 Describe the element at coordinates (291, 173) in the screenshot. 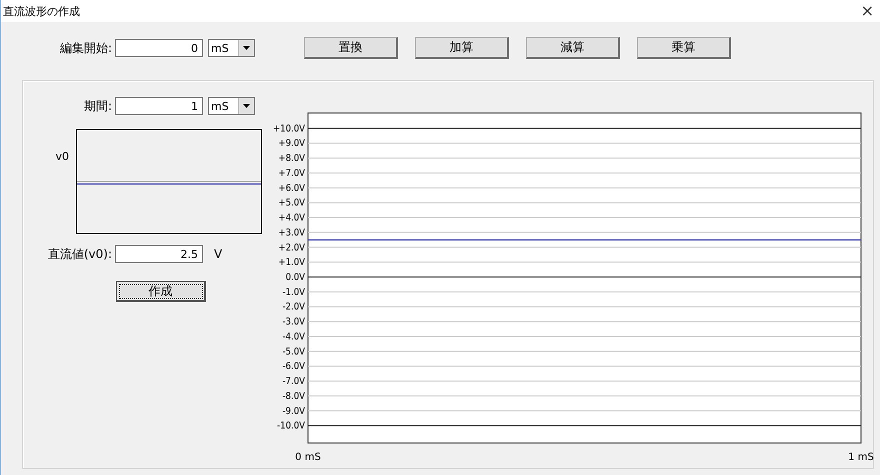

I see `axis-label: +7.0V` at that location.